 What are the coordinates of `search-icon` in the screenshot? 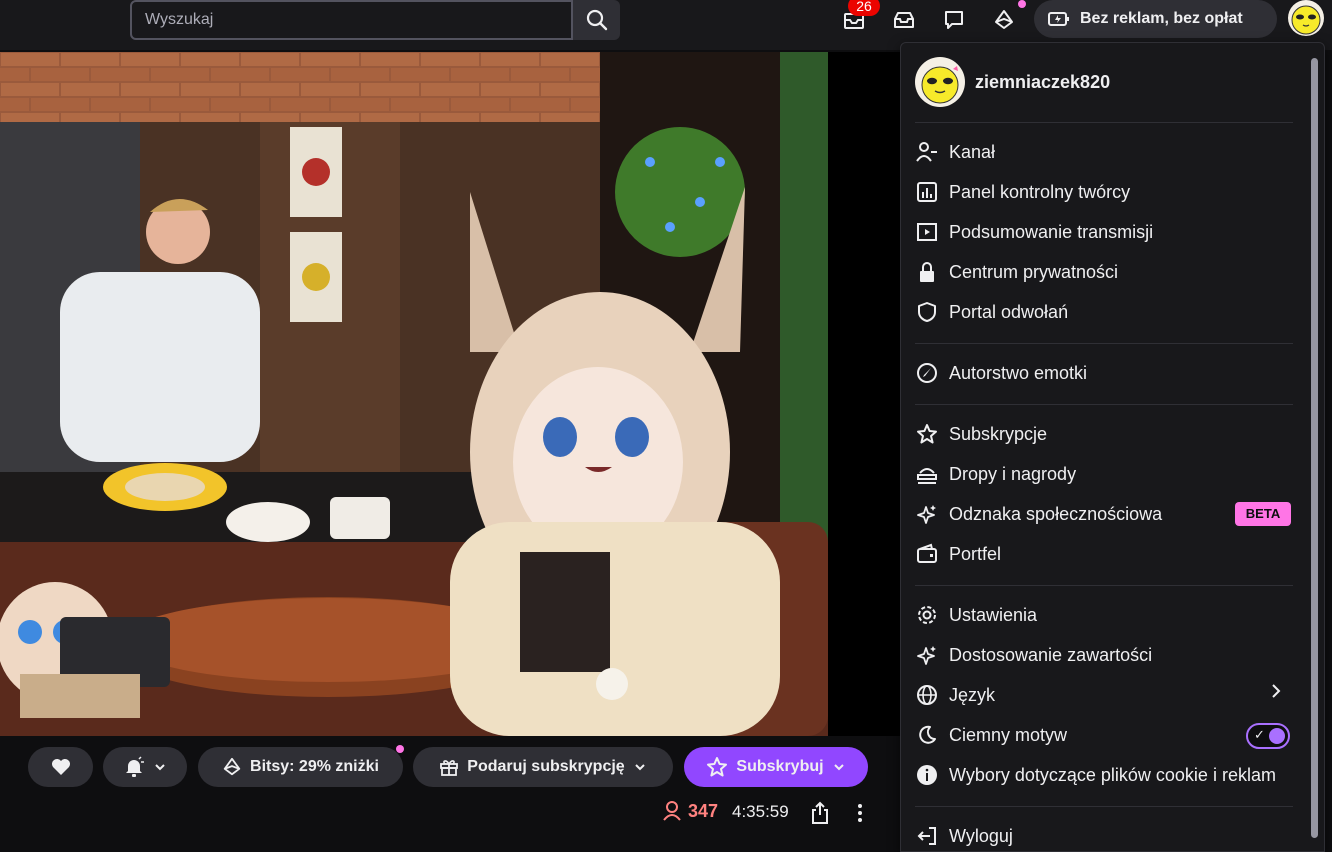 It's located at (596, 20).